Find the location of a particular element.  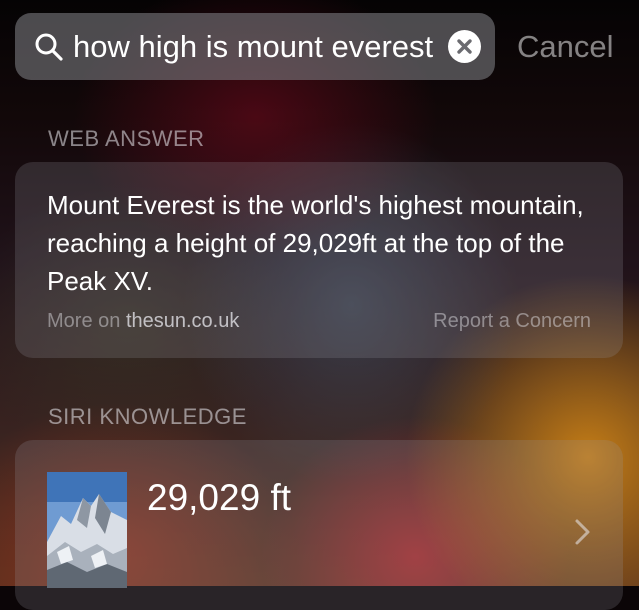

chevron-right-icon is located at coordinates (582, 532).